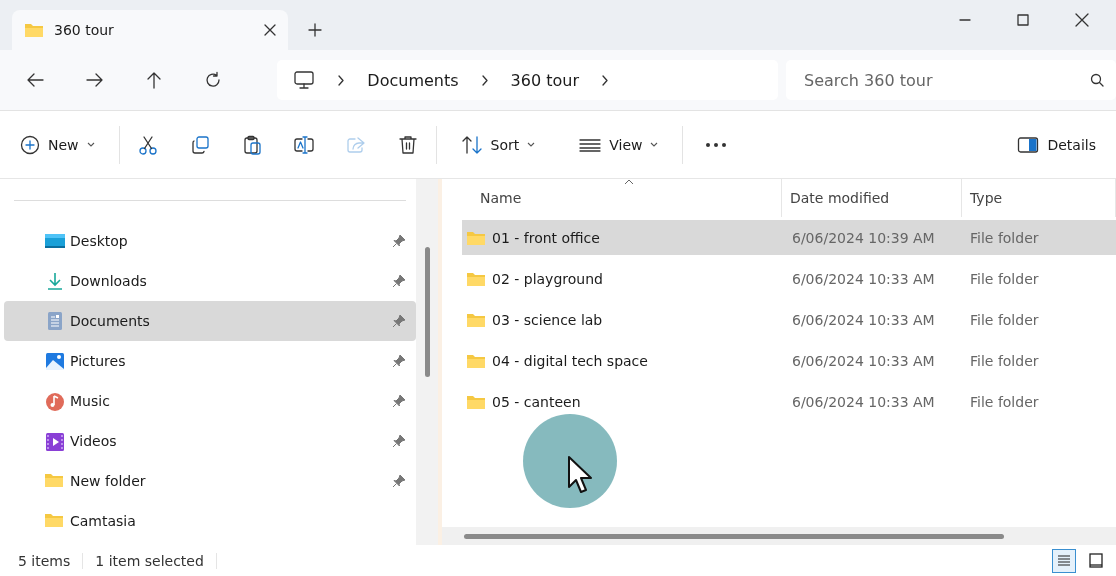 The width and height of the screenshot is (1116, 576). Describe the element at coordinates (199, 144) in the screenshot. I see `copy-icon` at that location.